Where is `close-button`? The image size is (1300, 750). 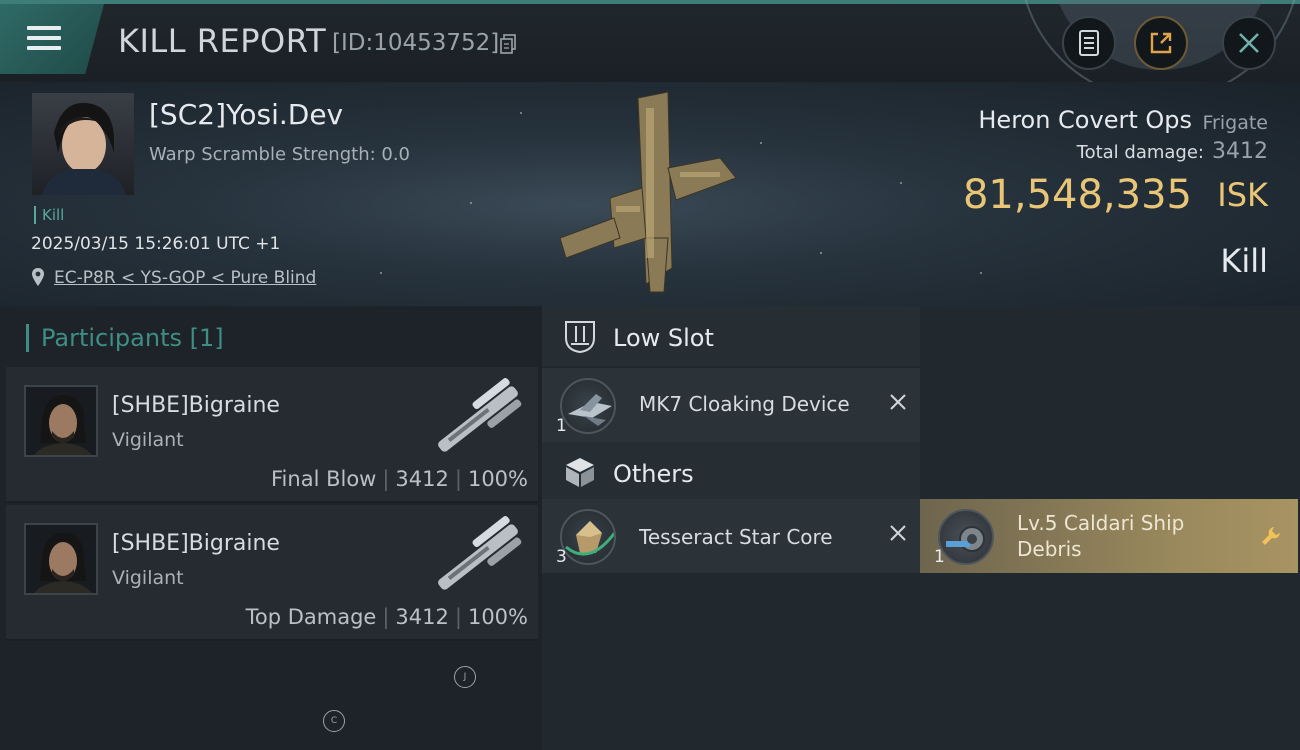
close-button is located at coordinates (1249, 43).